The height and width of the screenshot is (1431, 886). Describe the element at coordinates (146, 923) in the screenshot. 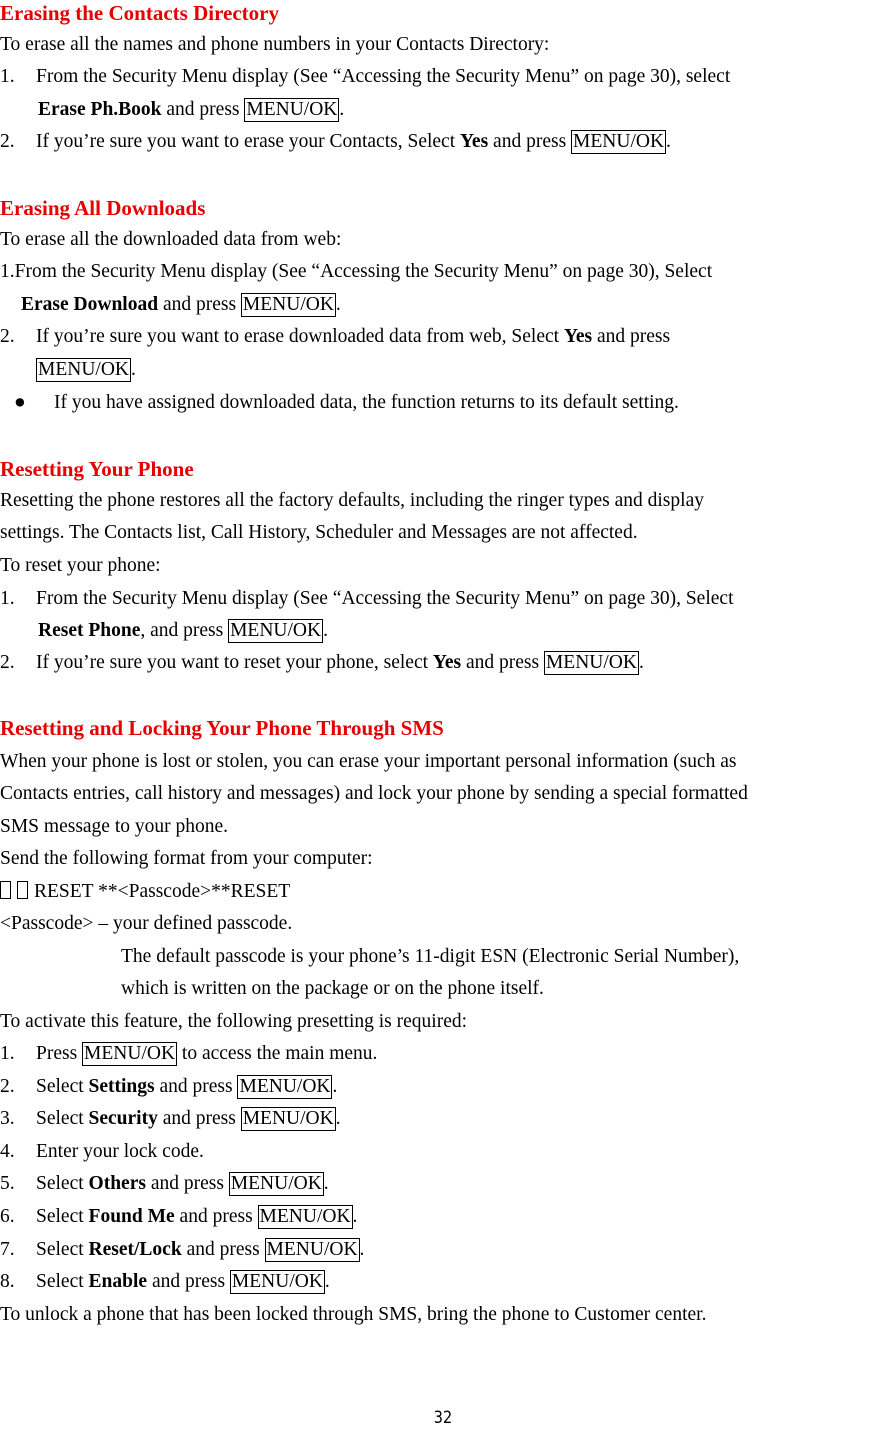

I see `passcode-definition: <Passcode> – your defined passcode.` at that location.